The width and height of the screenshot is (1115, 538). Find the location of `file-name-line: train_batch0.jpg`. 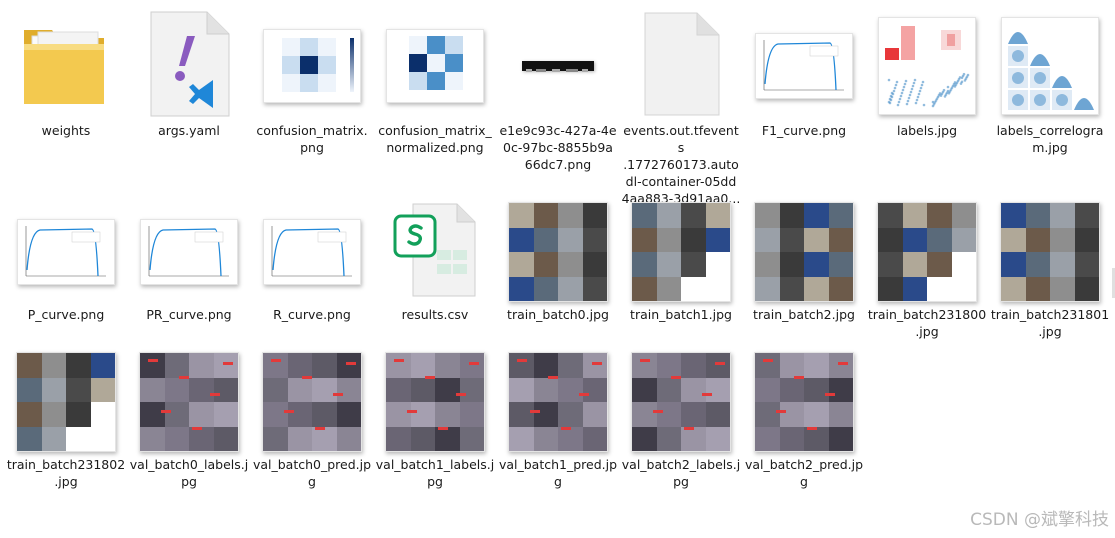

file-name-line: train_batch0.jpg is located at coordinates (558, 314).